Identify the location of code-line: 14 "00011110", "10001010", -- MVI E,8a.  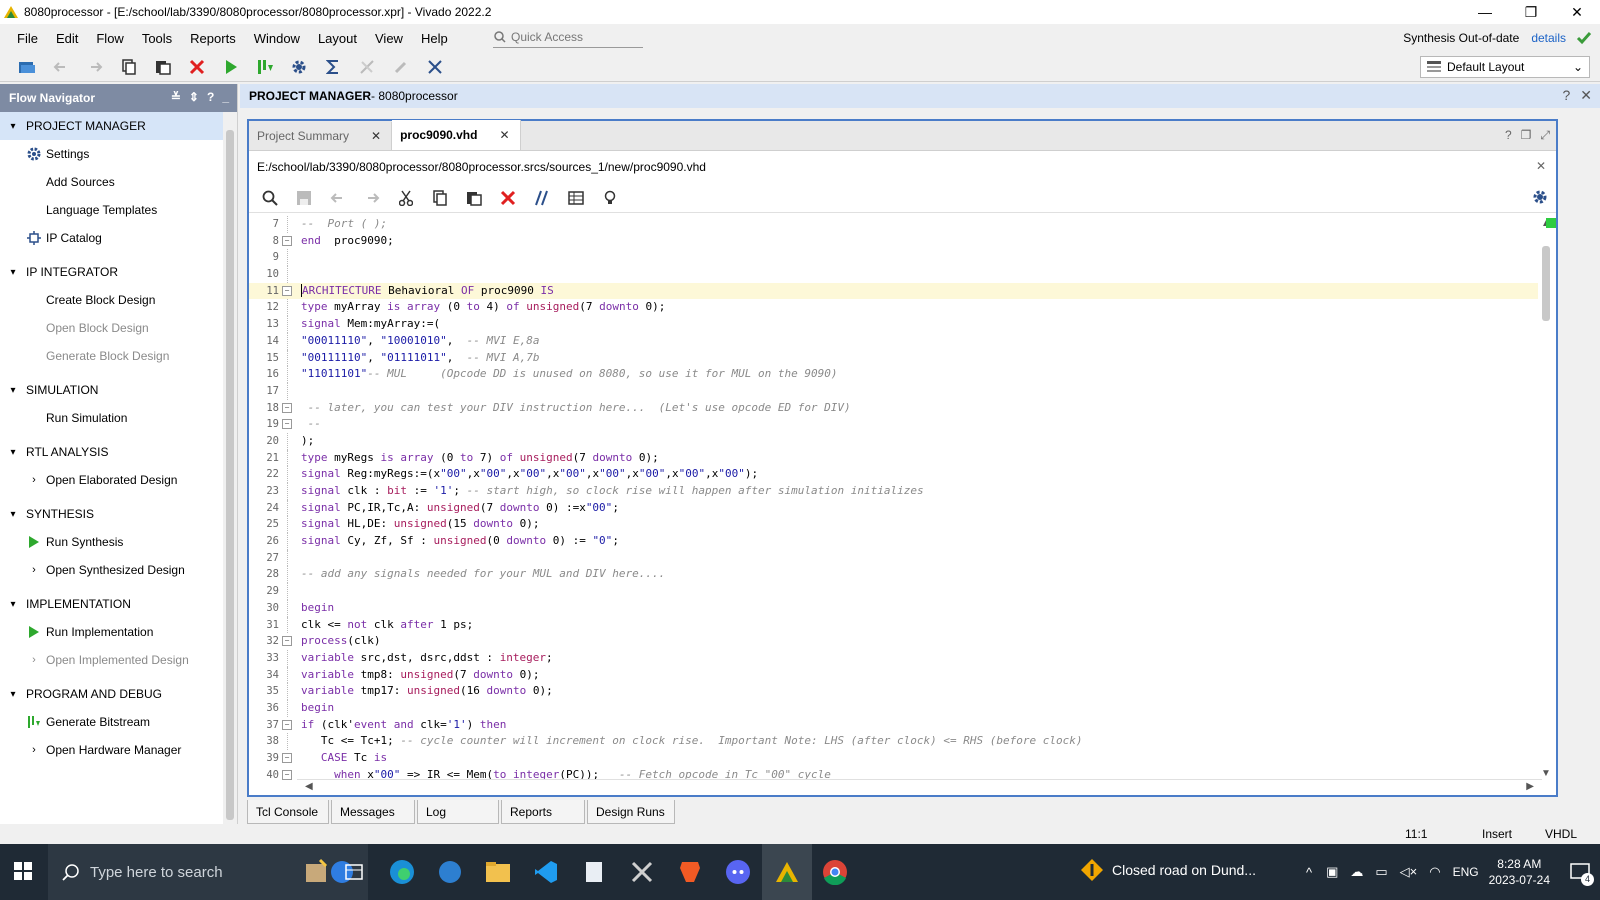
(894, 341).